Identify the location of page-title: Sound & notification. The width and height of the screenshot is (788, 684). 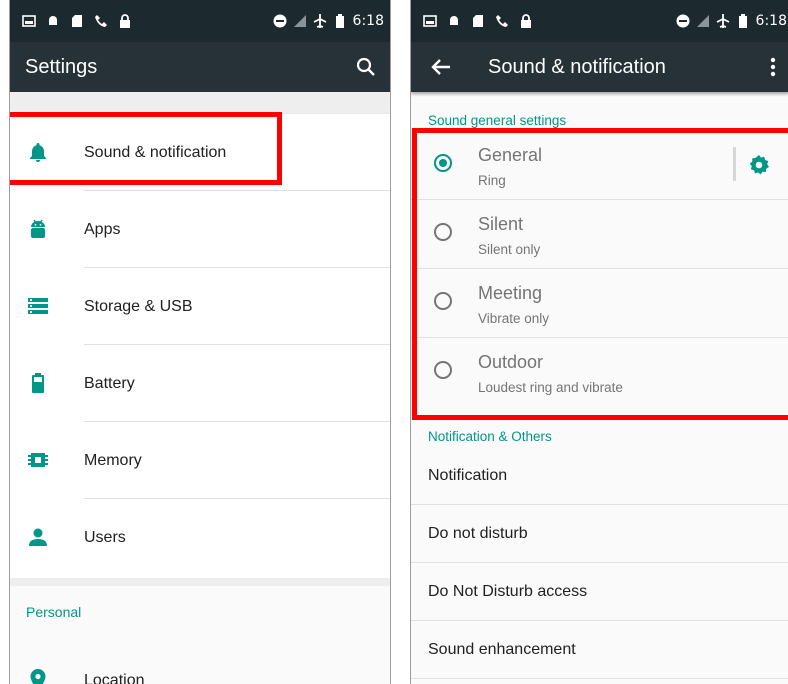
(577, 67).